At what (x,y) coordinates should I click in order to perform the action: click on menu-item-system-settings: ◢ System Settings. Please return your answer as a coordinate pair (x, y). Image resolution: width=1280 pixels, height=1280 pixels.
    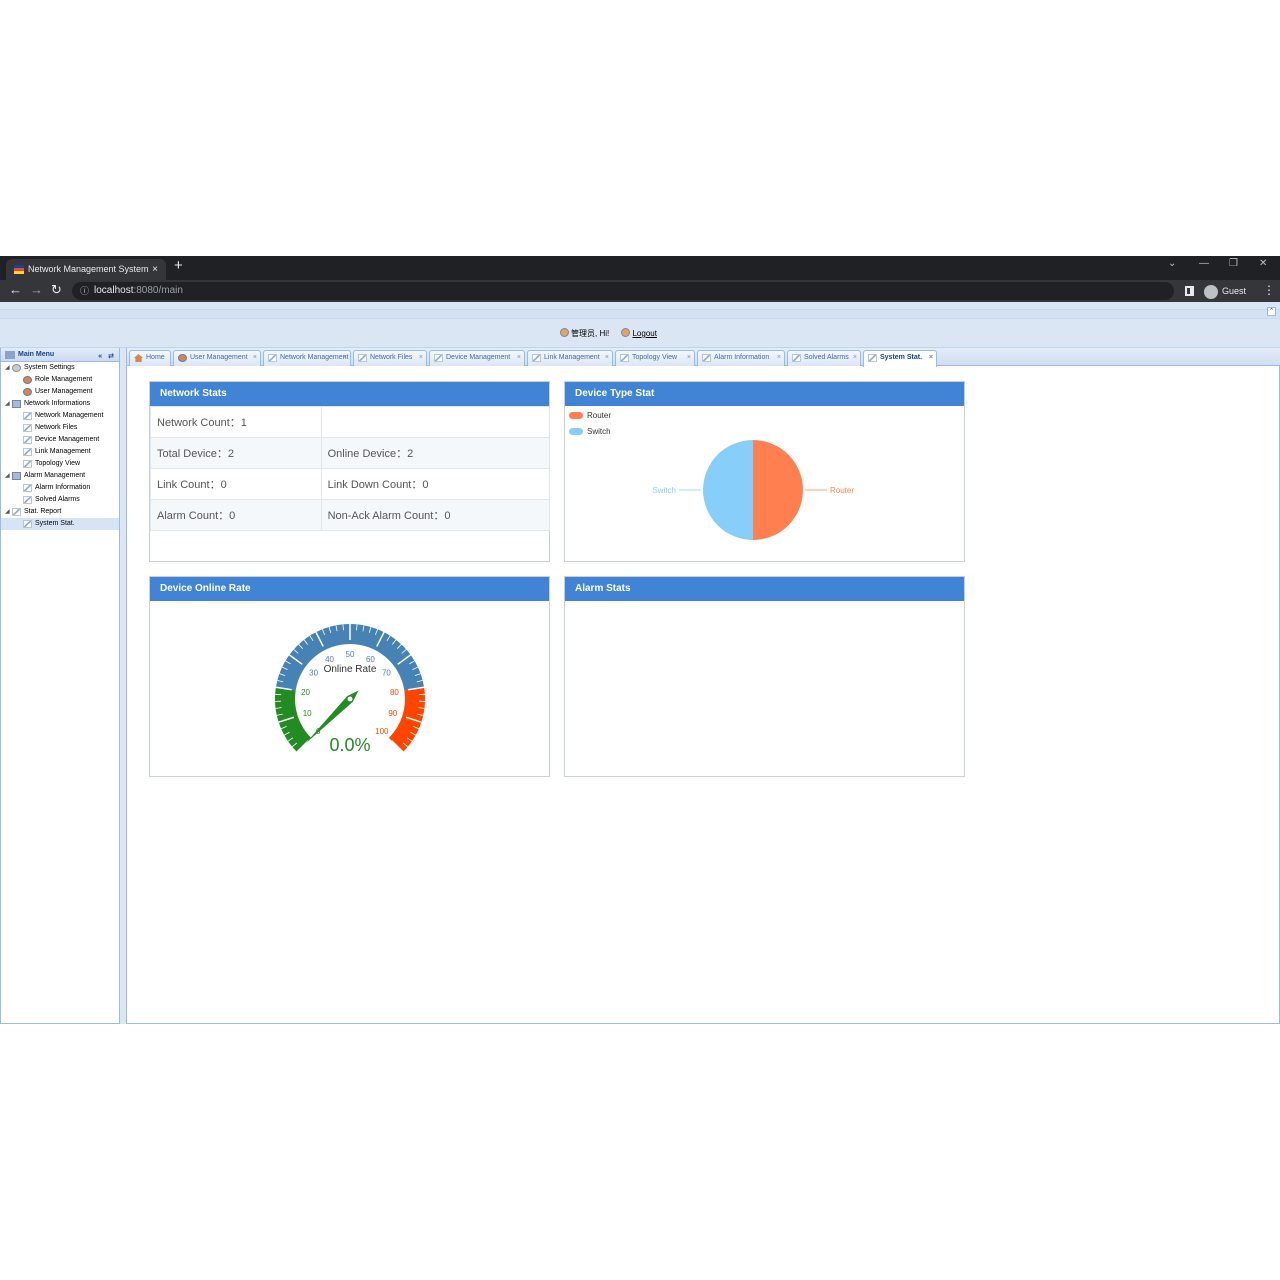
    Looking at the image, I should click on (60, 368).